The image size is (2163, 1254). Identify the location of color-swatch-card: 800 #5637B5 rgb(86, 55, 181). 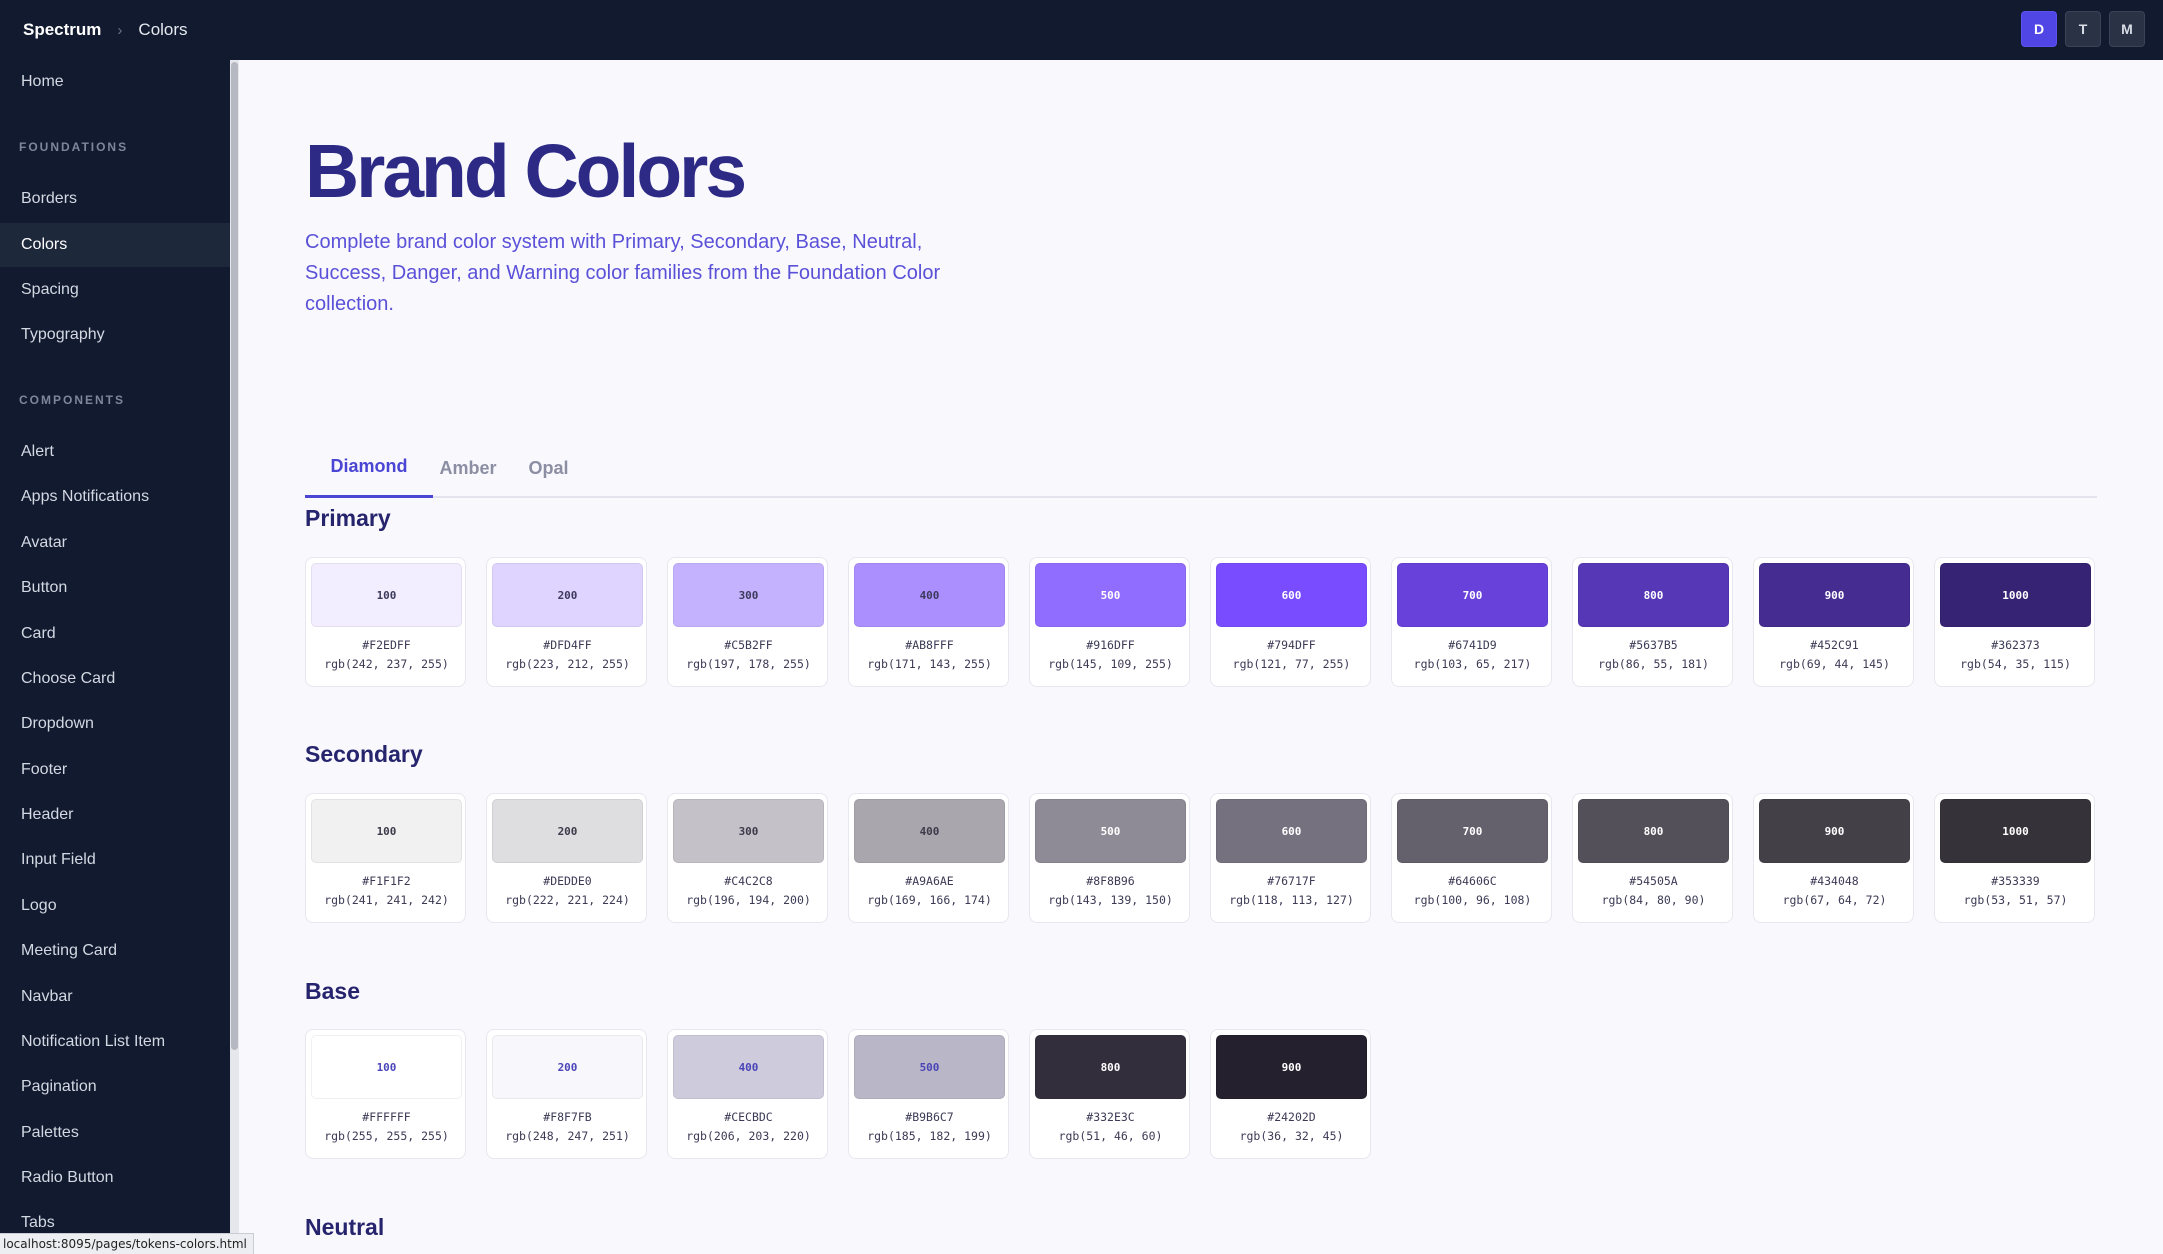
(1652, 622).